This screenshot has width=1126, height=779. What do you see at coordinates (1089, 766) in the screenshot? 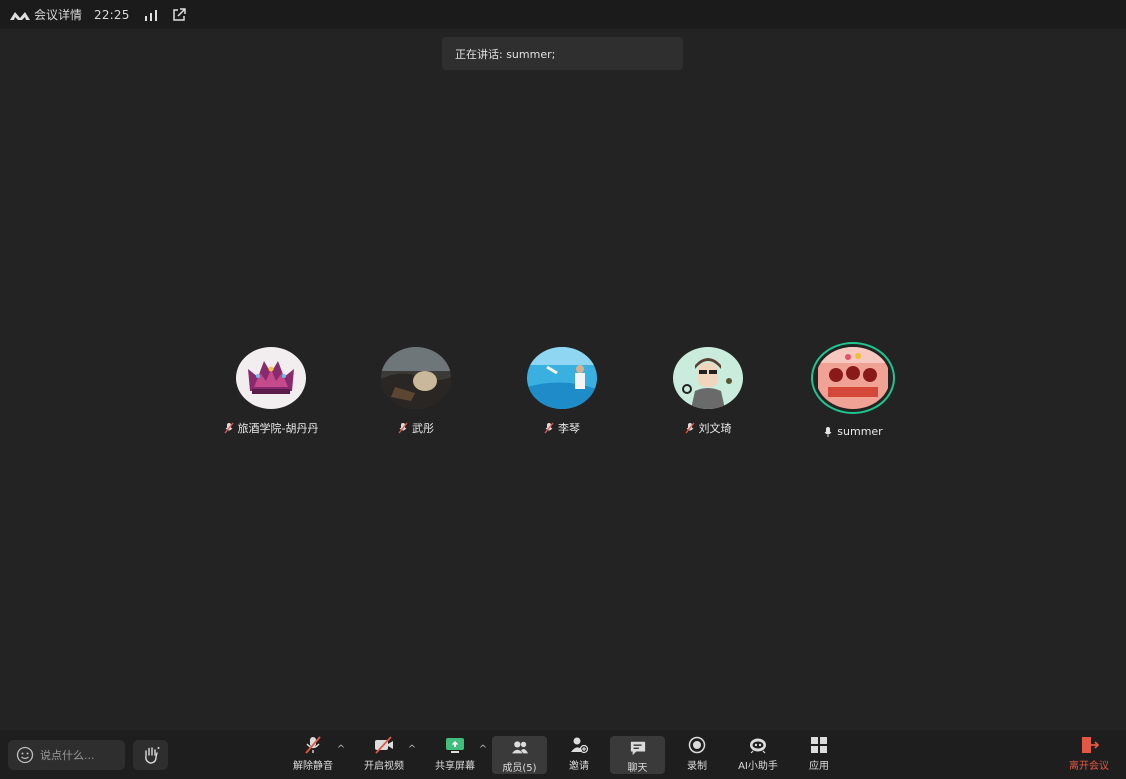
I see `leave-meeting-label: 离开会议` at bounding box center [1089, 766].